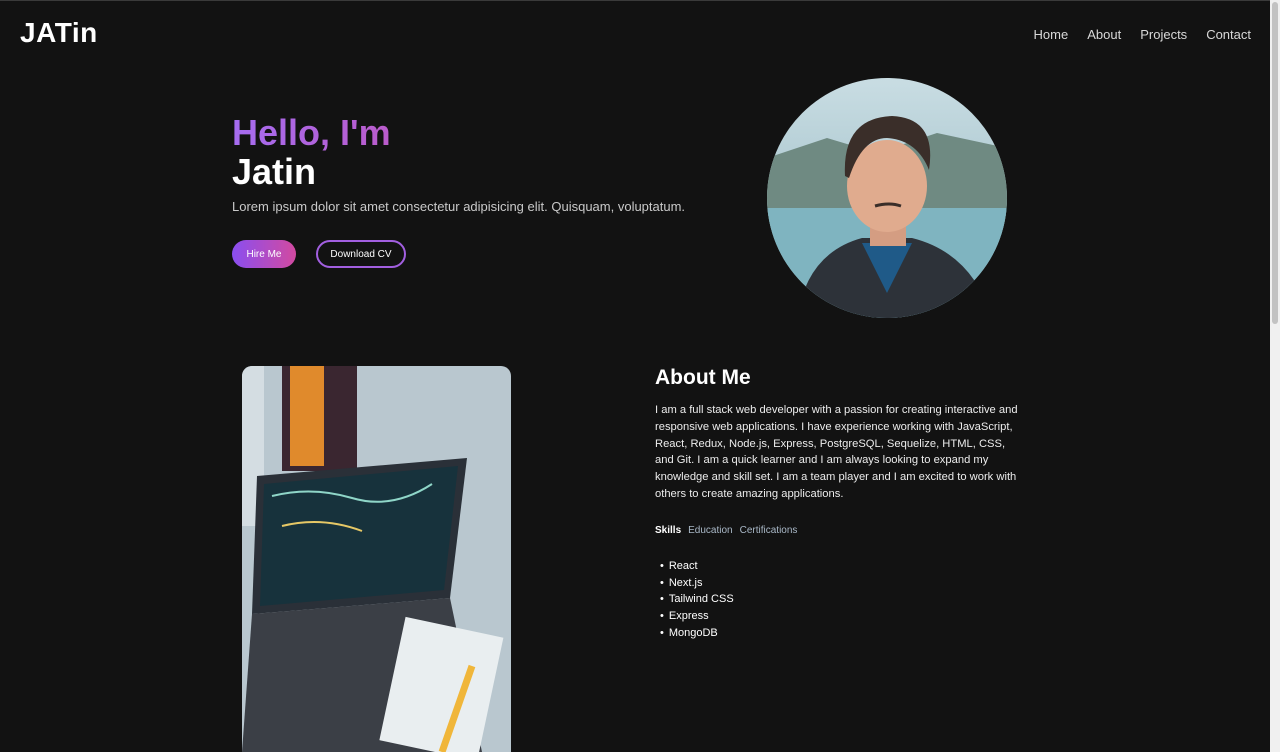 Image resolution: width=1280 pixels, height=752 pixels. Describe the element at coordinates (842, 633) in the screenshot. I see `list-item: MongoDB` at that location.